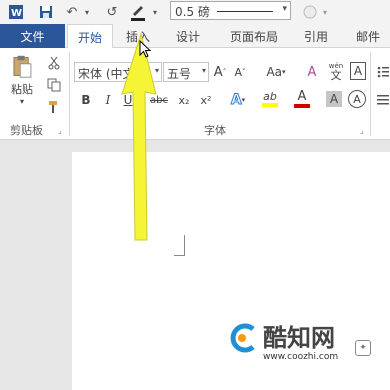 Image resolution: width=390 pixels, height=390 pixels. What do you see at coordinates (145, 49) in the screenshot?
I see `mouse-cursor-icon` at bounding box center [145, 49].